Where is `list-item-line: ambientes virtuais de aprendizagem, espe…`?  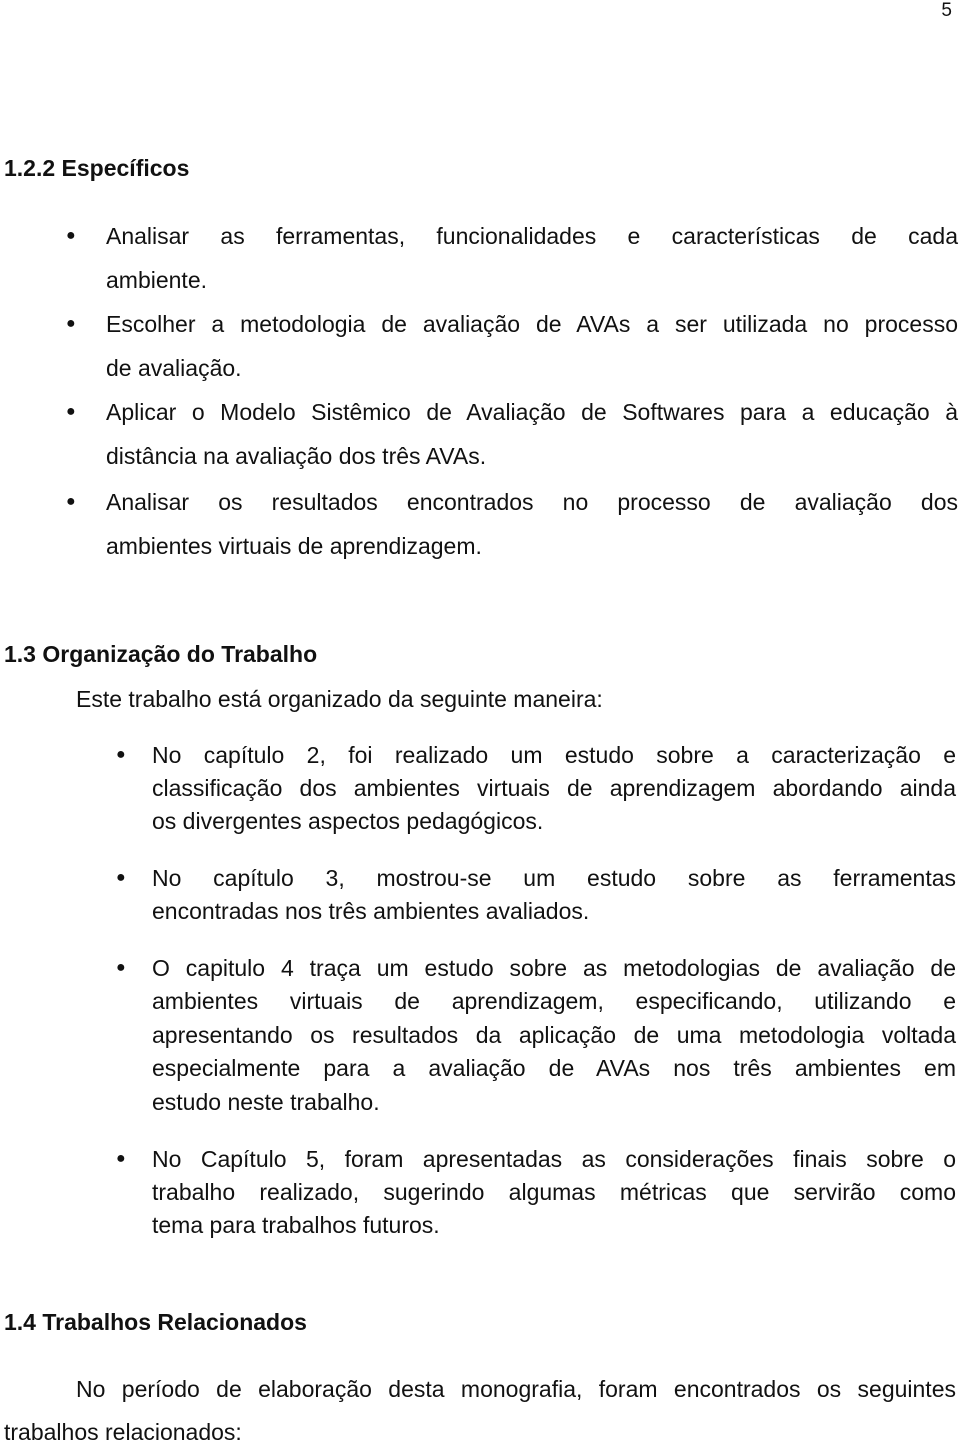 list-item-line: ambientes virtuais de aprendizagem, espe… is located at coordinates (554, 1001).